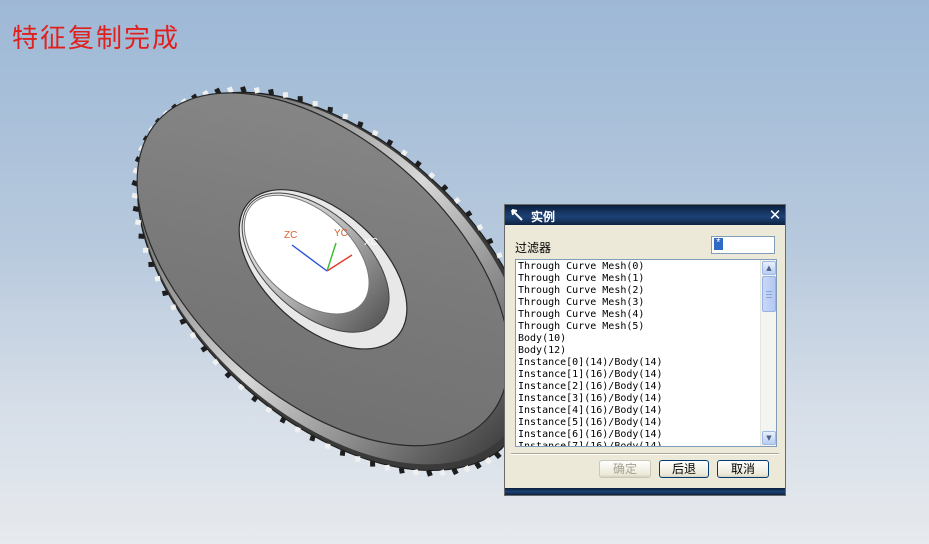 This screenshot has height=544, width=929. I want to click on list-scrollbar: ▲ ▼, so click(768, 353).